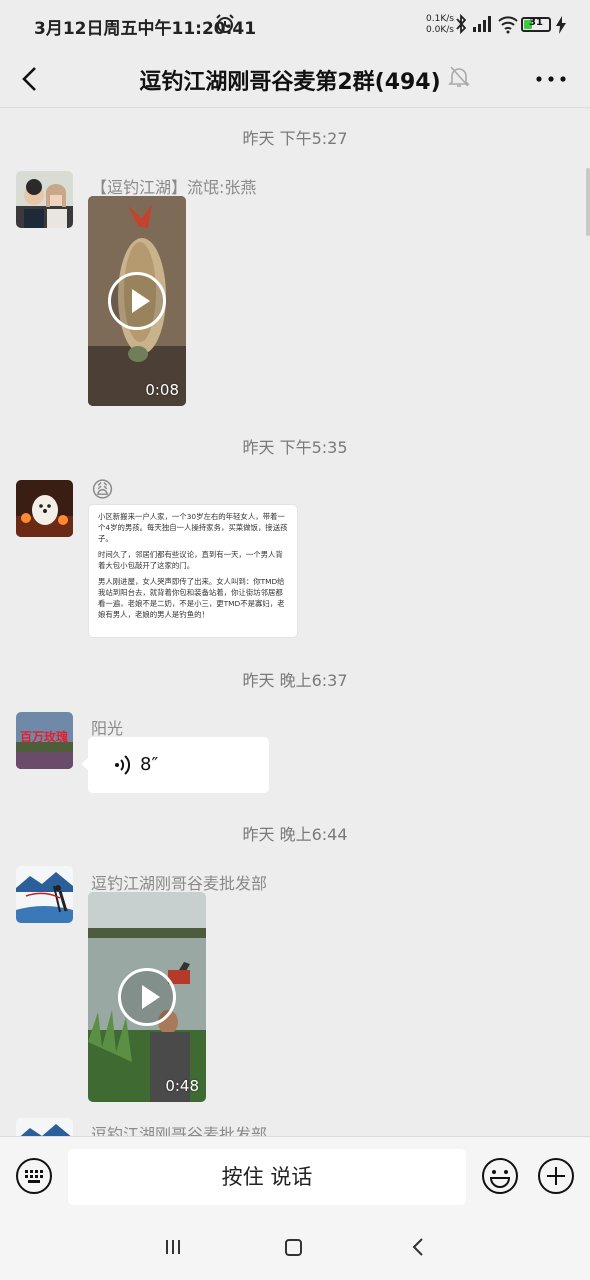 This screenshot has width=590, height=1280. I want to click on video-message: 0:08, so click(137, 301).